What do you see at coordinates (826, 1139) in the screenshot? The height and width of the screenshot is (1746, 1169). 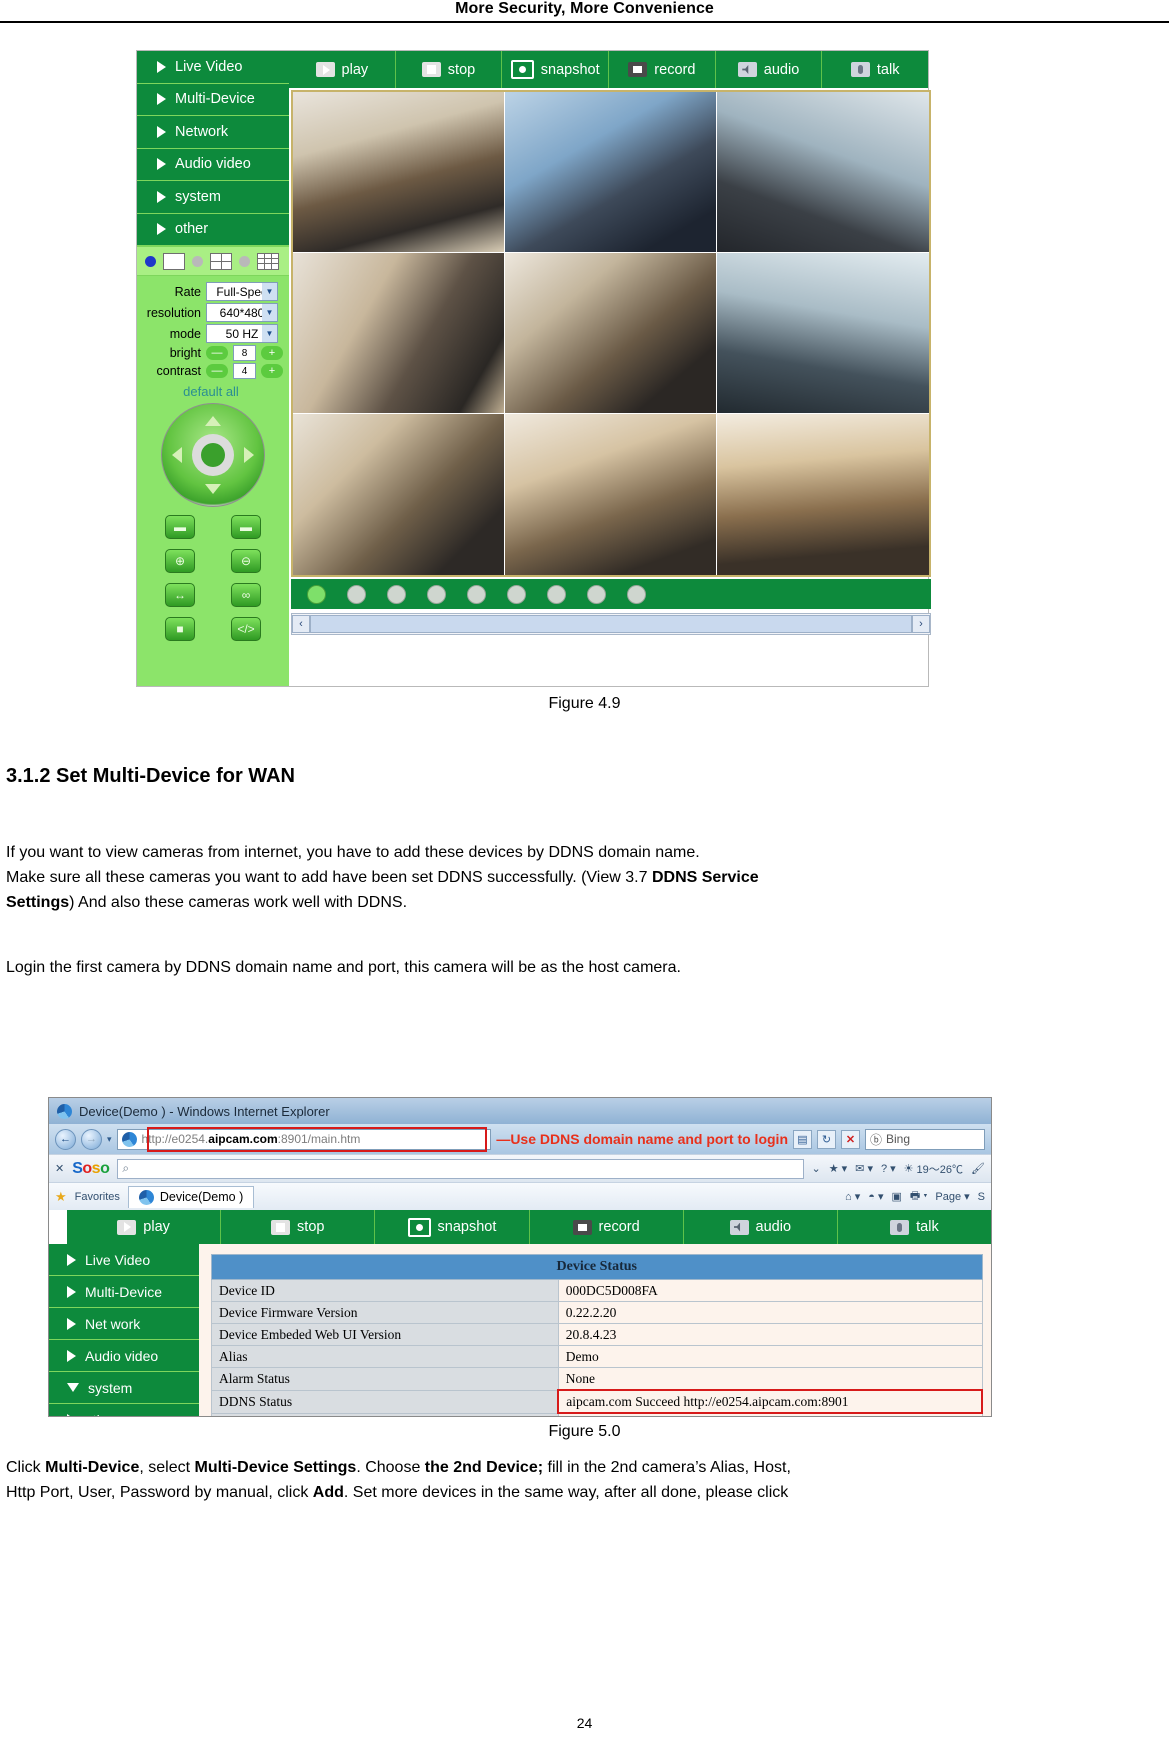 I see `refresh-button: ↻` at bounding box center [826, 1139].